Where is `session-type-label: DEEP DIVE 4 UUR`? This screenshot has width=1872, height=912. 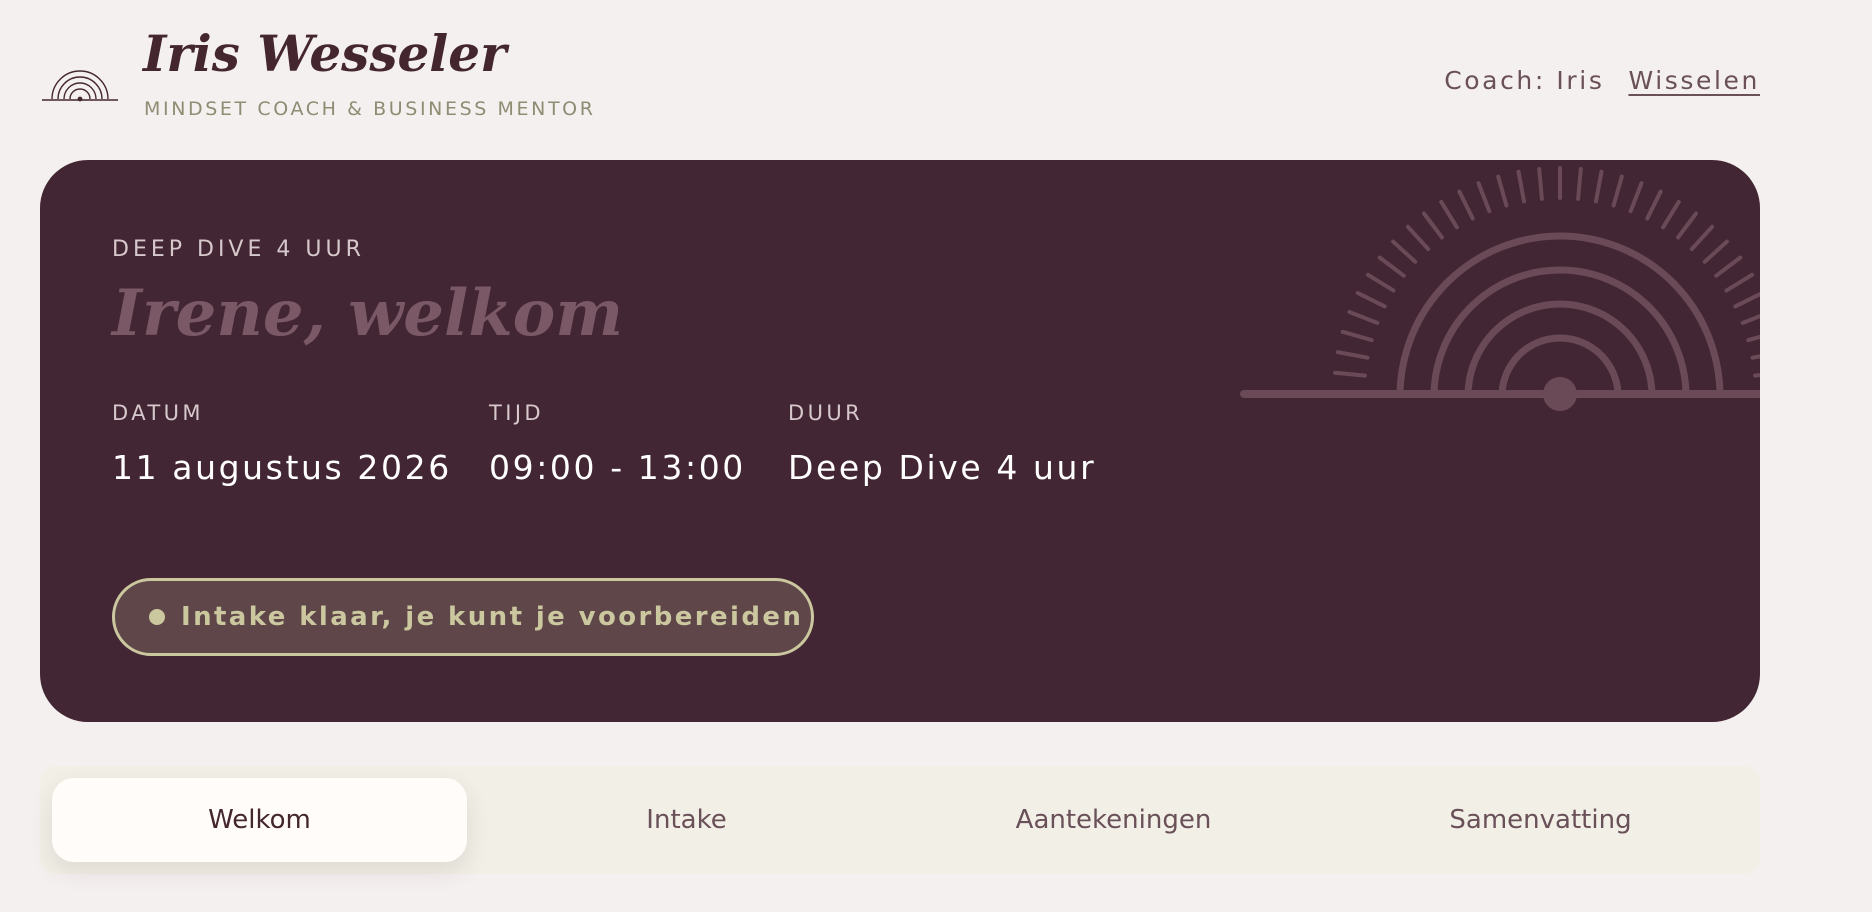 session-type-label: DEEP DIVE 4 UUR is located at coordinates (238, 249).